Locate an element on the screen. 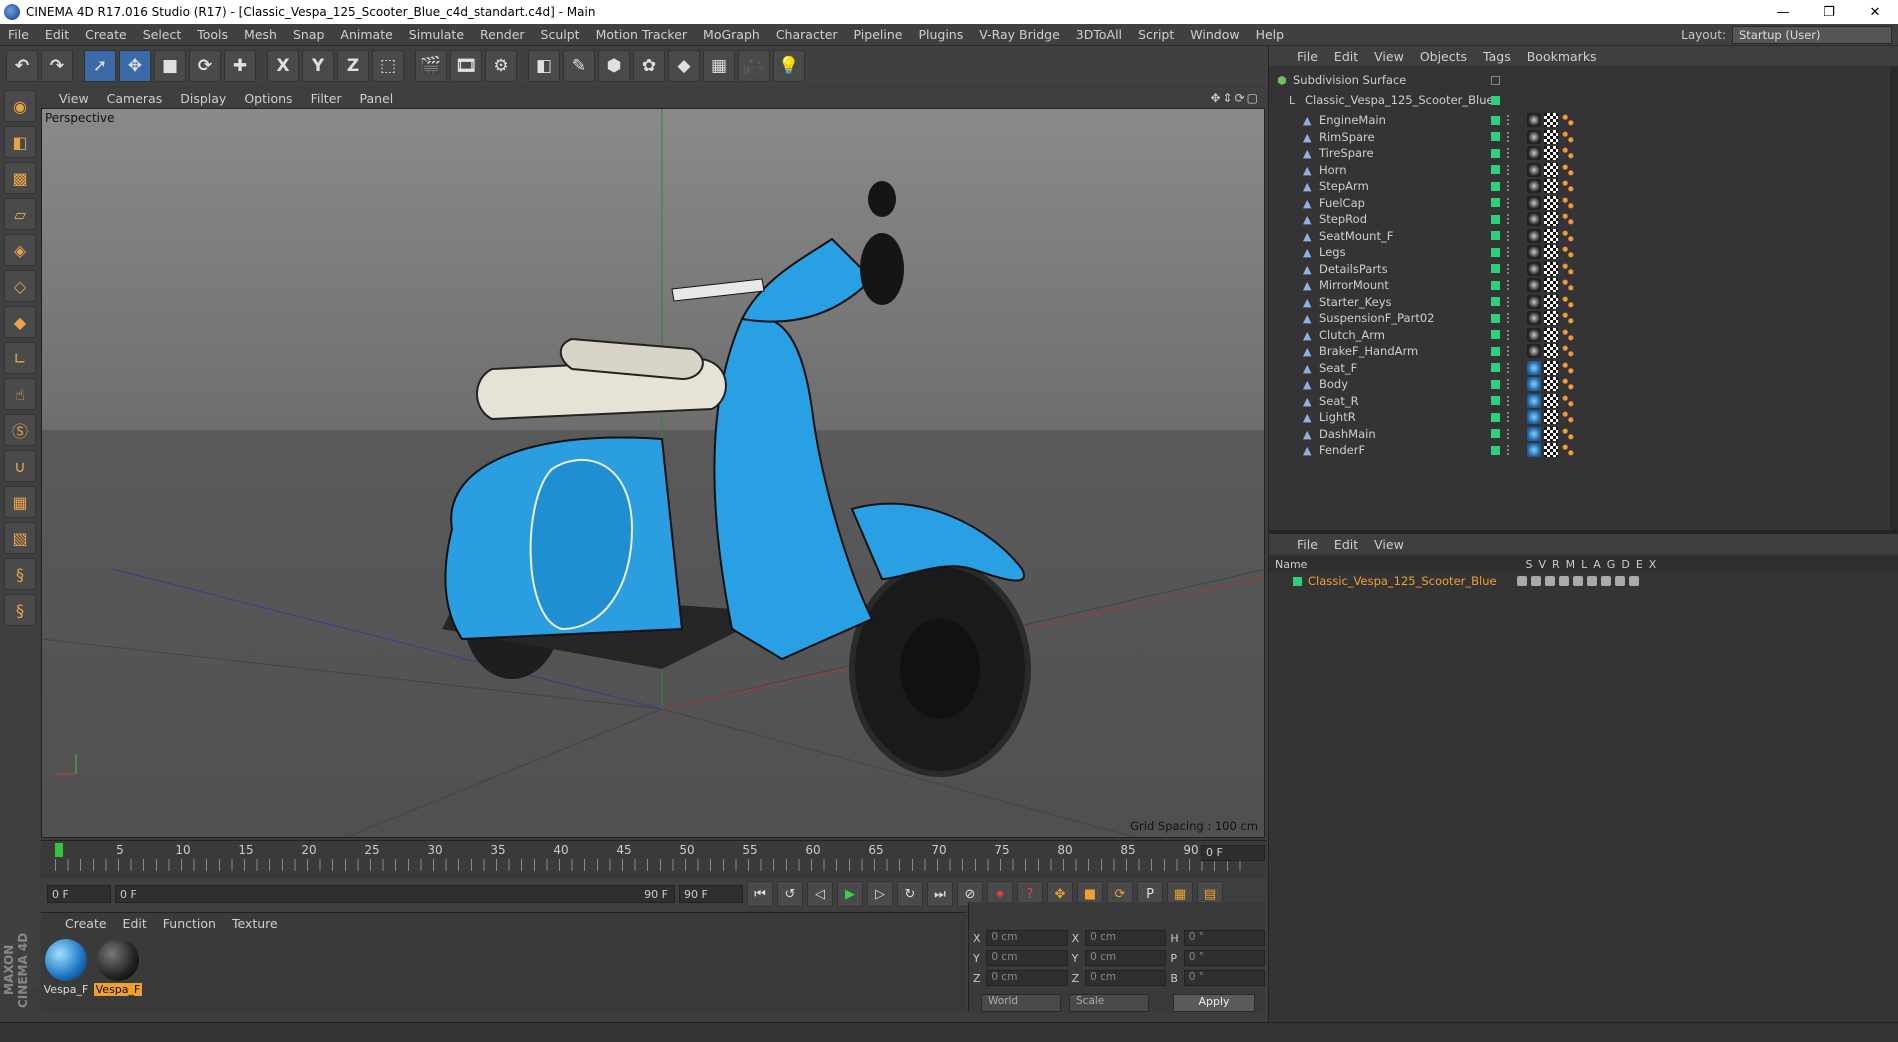 The image size is (1898, 1042). make-editable-icon: ◉ is located at coordinates (20, 106).